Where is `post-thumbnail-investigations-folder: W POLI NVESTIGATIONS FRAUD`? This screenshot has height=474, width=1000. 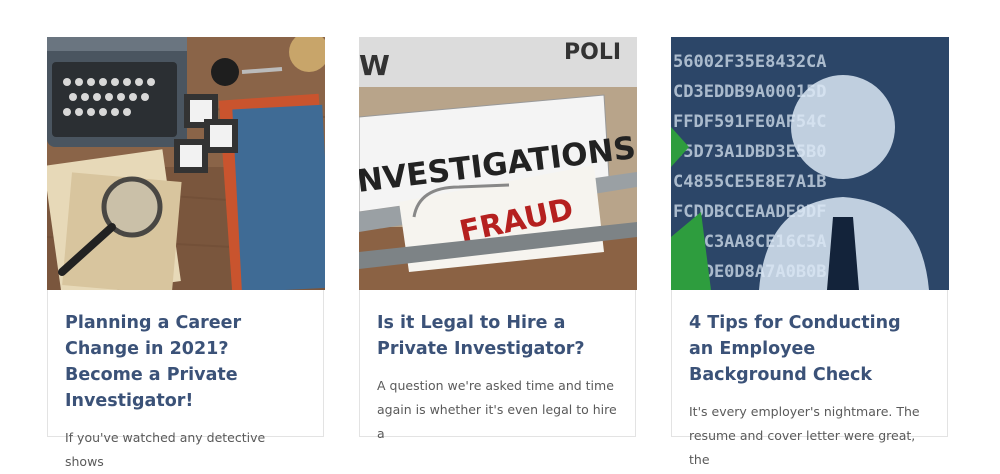 post-thumbnail-investigations-folder: W POLI NVESTIGATIONS FRAUD is located at coordinates (498, 163).